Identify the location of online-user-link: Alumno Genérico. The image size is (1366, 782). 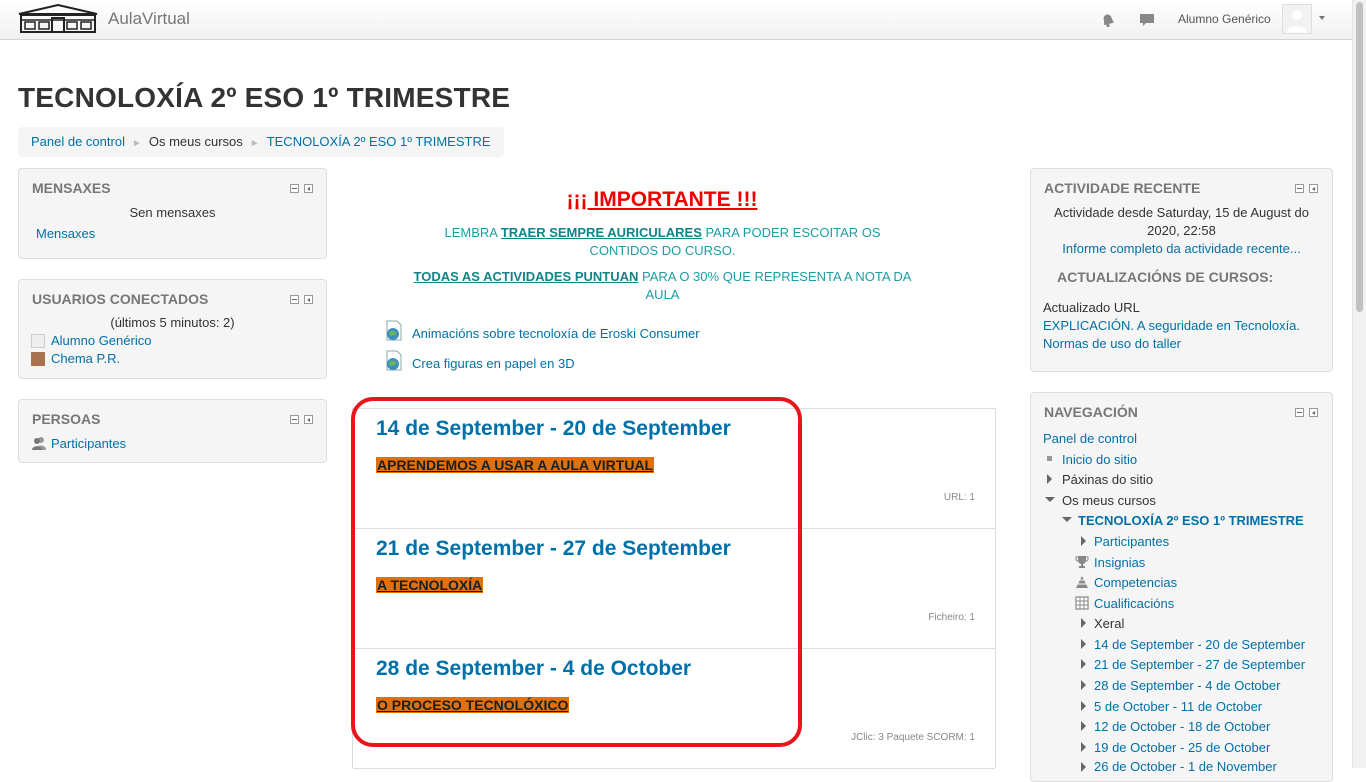
(101, 340).